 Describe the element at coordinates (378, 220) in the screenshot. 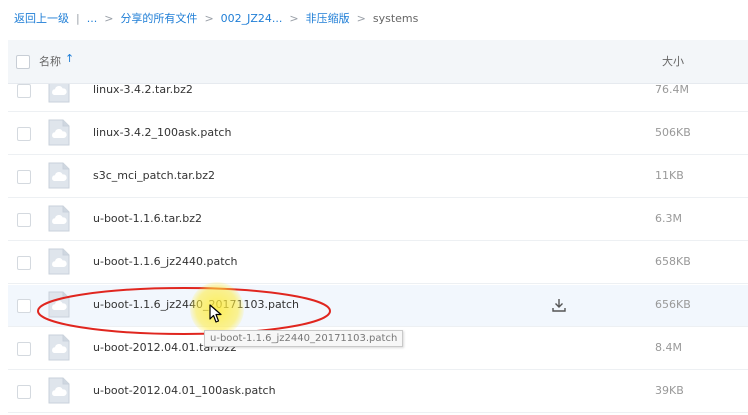

I see `file-row: u-boot-1.1.6.tar.bz2 6.3M` at that location.